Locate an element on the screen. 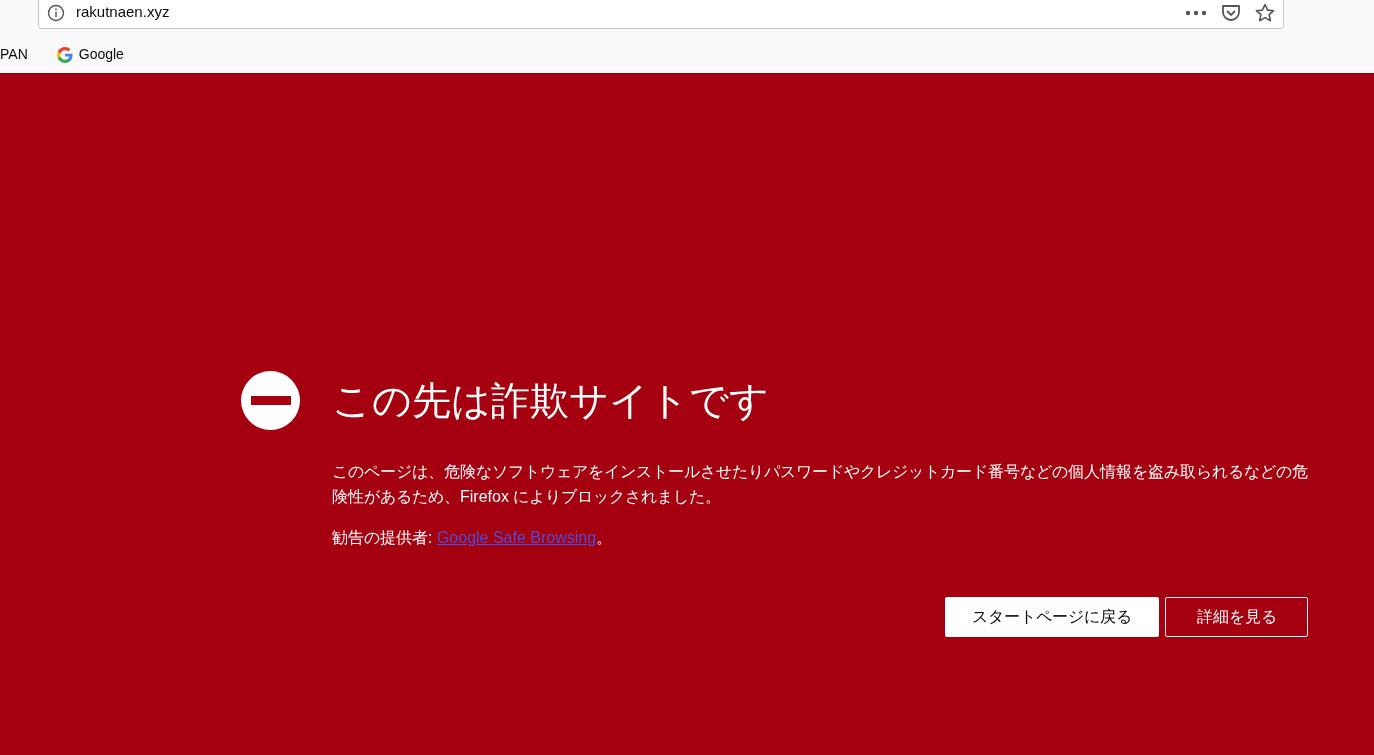  more-icon is located at coordinates (1196, 12).